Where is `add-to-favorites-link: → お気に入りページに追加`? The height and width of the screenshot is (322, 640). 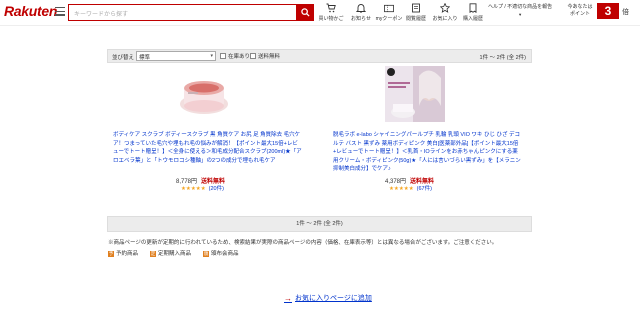
add-to-favorites-link: → お気に入りページに追加 is located at coordinates (328, 298).